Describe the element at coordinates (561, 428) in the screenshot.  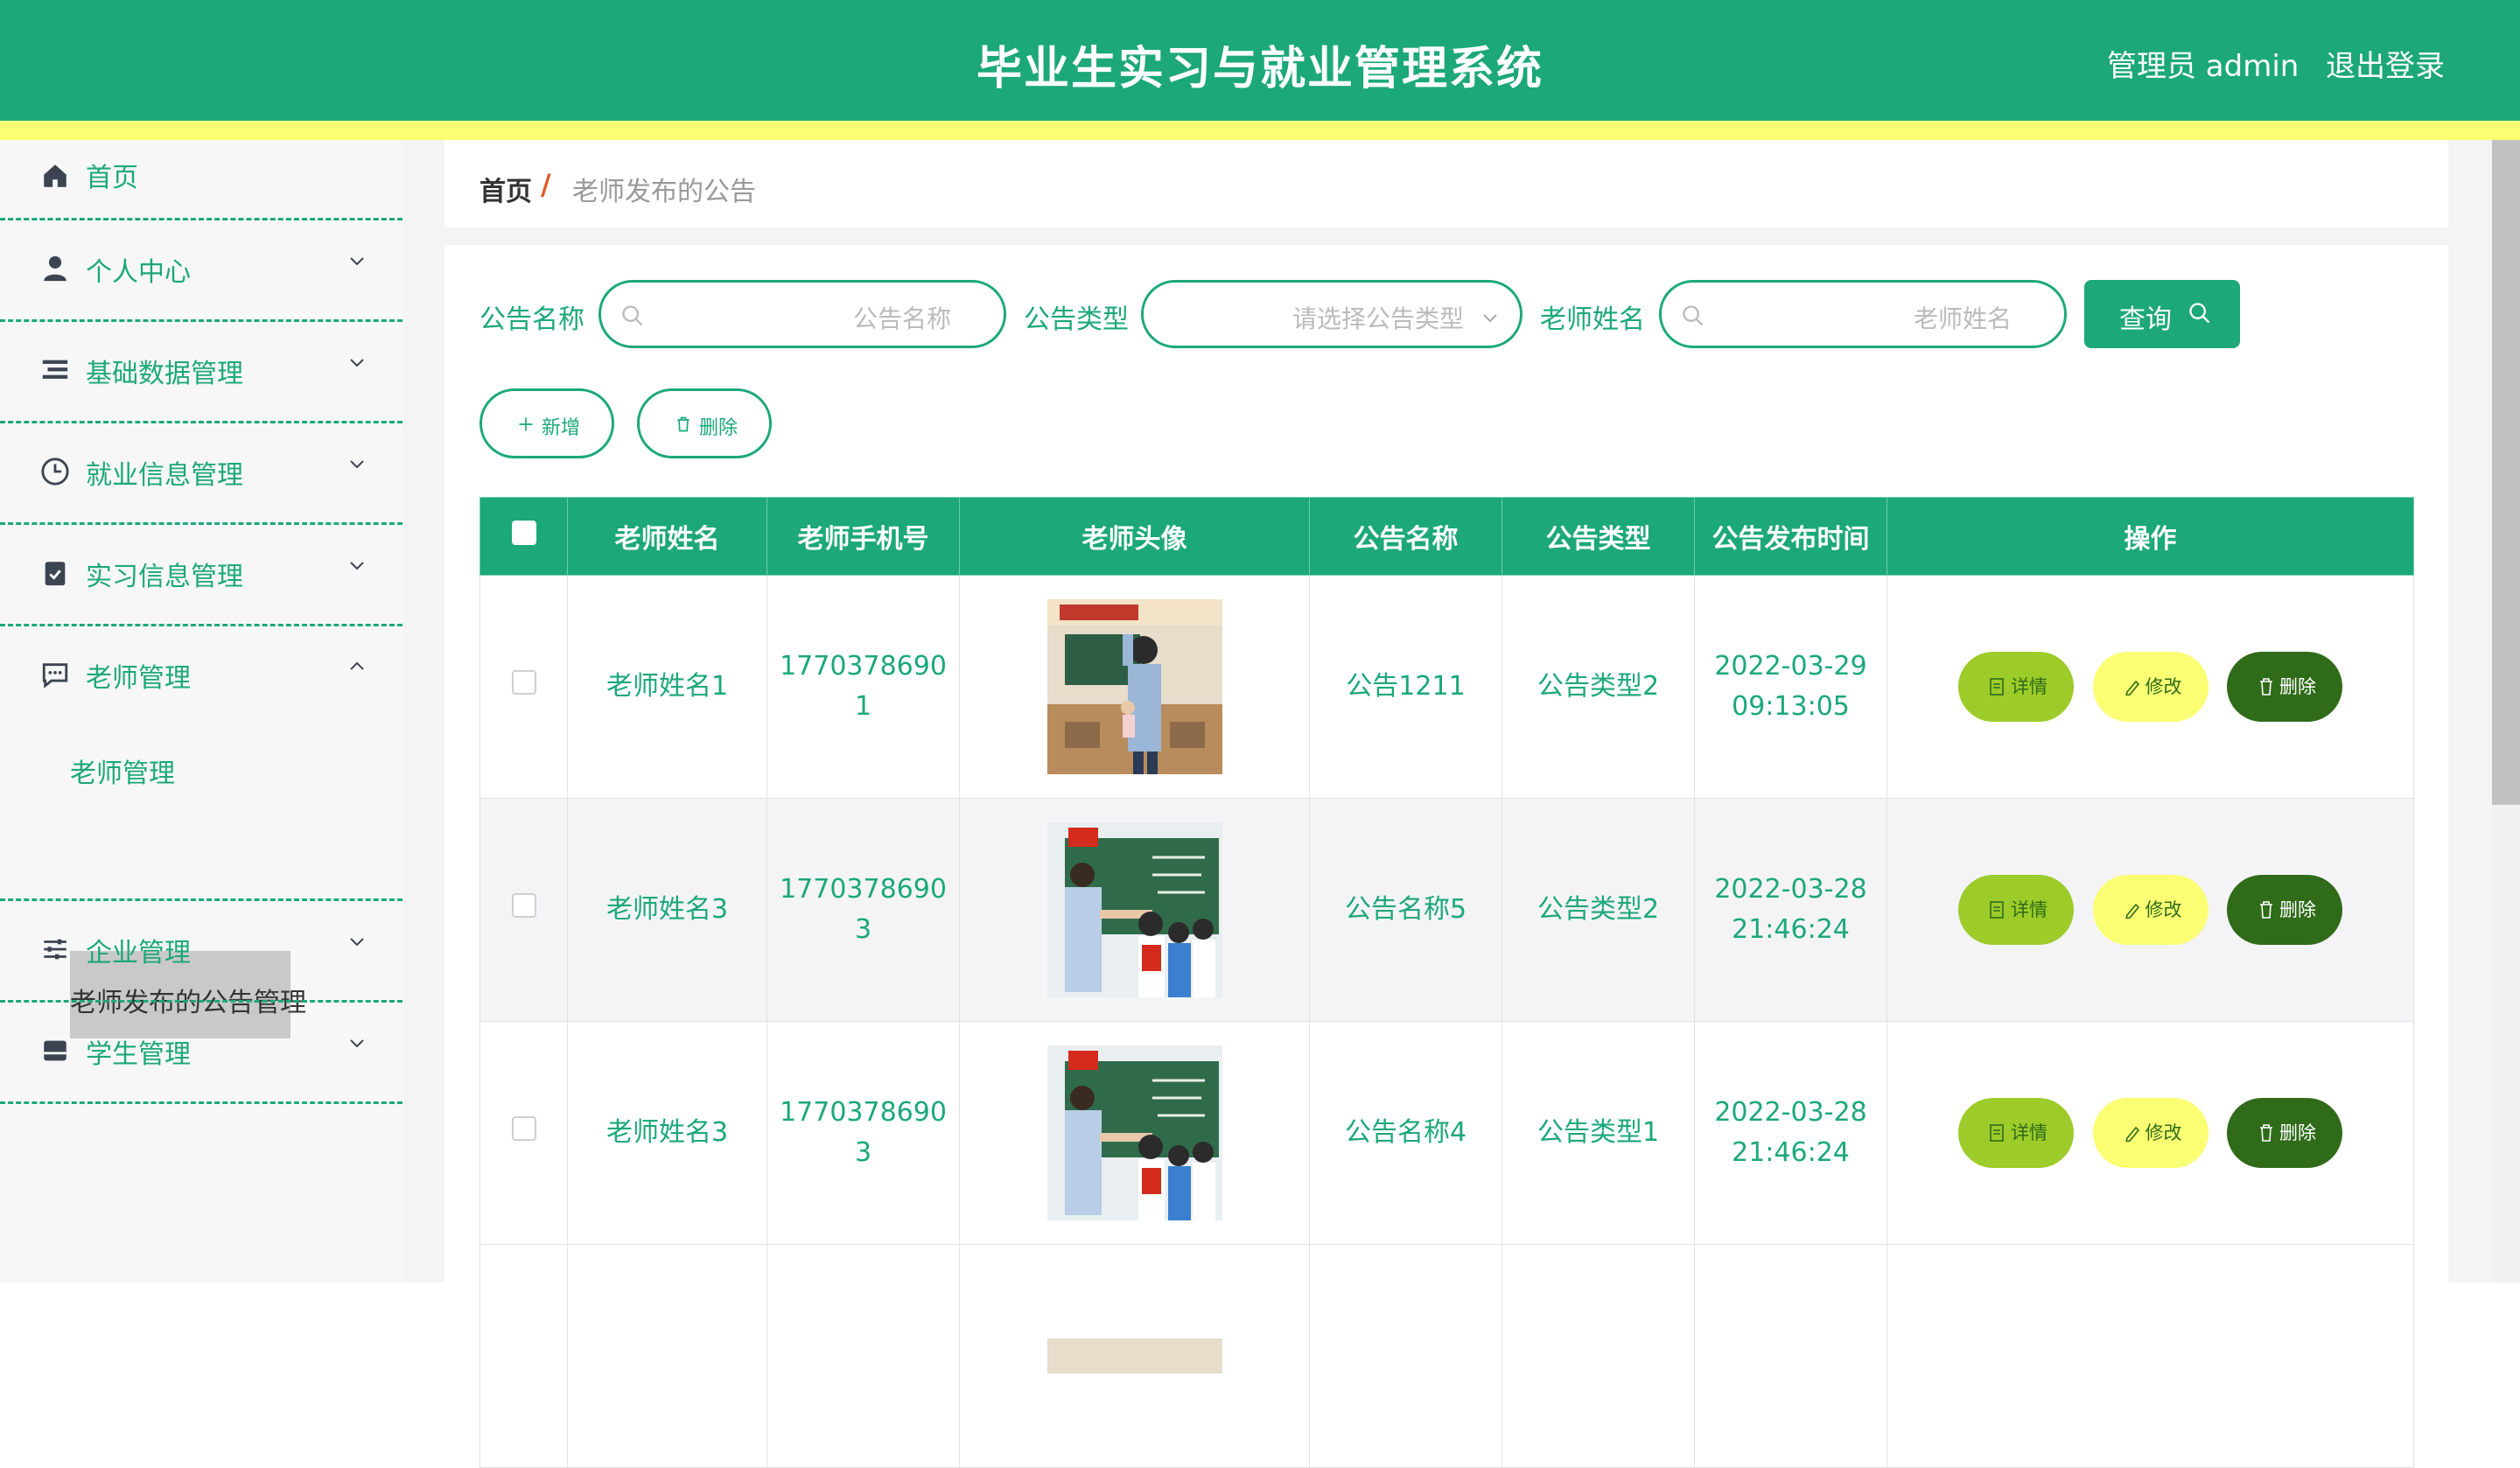
I see `add-label: 新增` at that location.